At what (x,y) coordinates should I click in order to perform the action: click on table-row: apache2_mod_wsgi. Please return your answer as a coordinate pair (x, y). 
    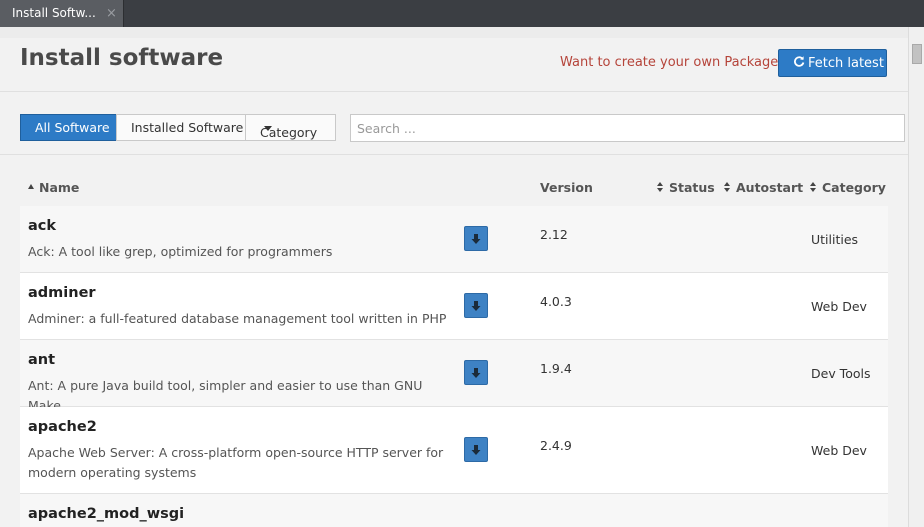
    Looking at the image, I should click on (454, 510).